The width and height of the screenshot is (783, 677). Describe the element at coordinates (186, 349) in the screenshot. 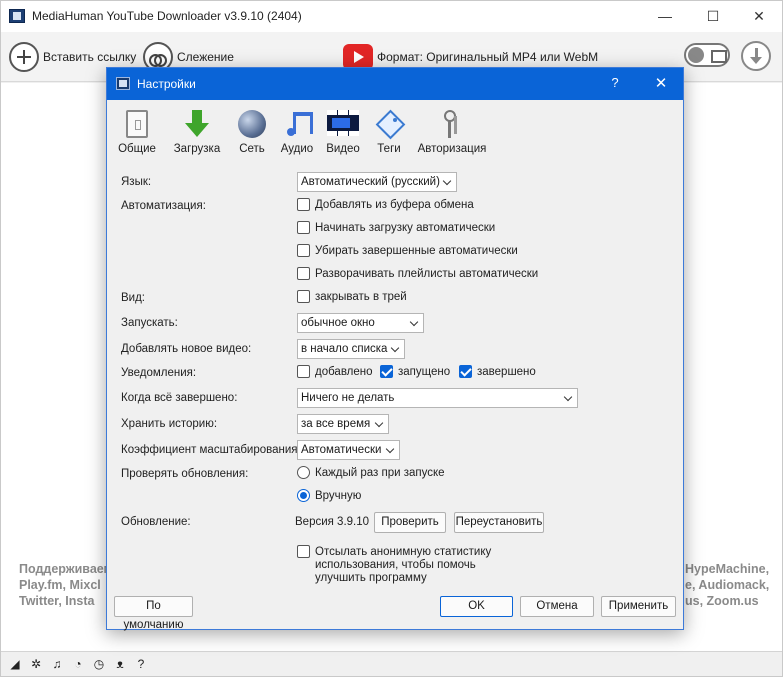

I see `add-video-label: Добавлять новое видео:` at that location.